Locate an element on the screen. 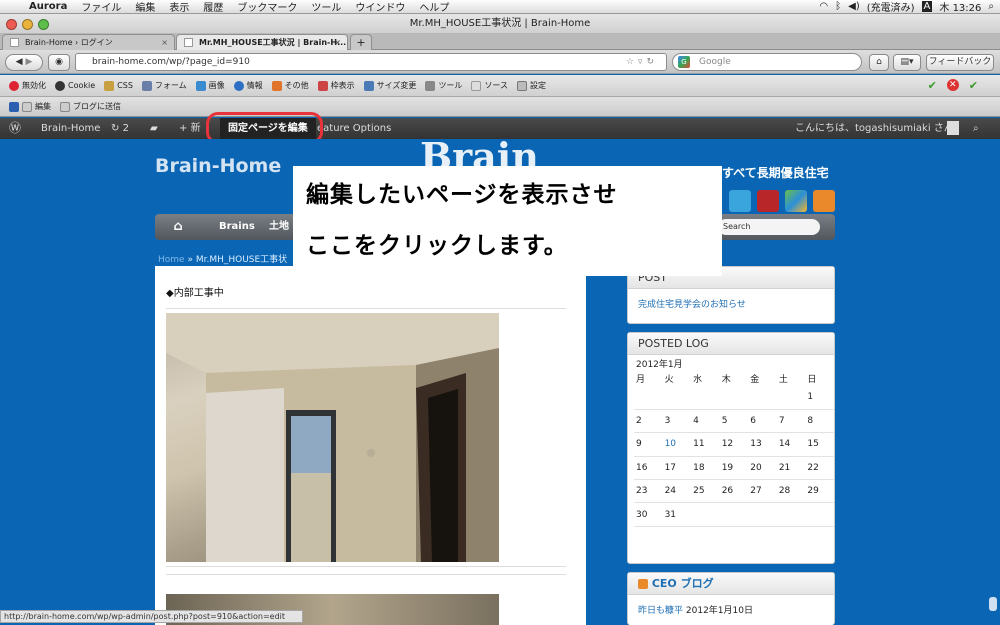 This screenshot has height=625, width=1000. rss-icon is located at coordinates (824, 201).